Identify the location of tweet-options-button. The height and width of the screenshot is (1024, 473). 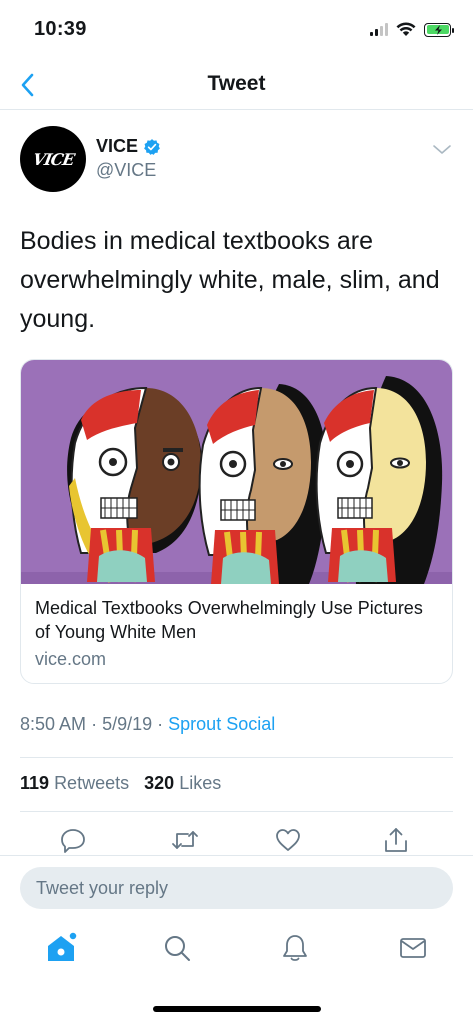
(442, 149).